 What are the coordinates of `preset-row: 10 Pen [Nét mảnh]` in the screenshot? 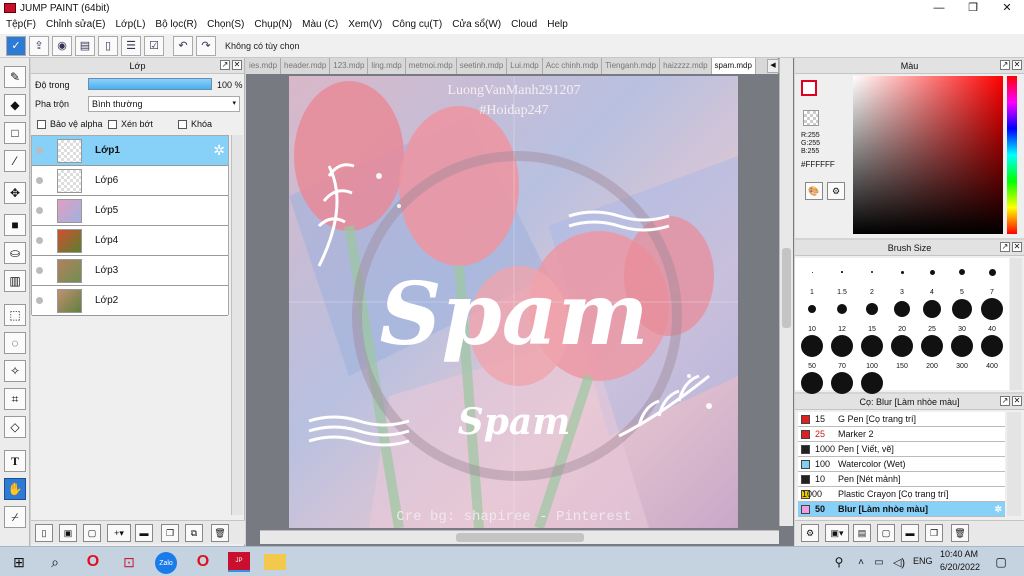 It's located at (901, 479).